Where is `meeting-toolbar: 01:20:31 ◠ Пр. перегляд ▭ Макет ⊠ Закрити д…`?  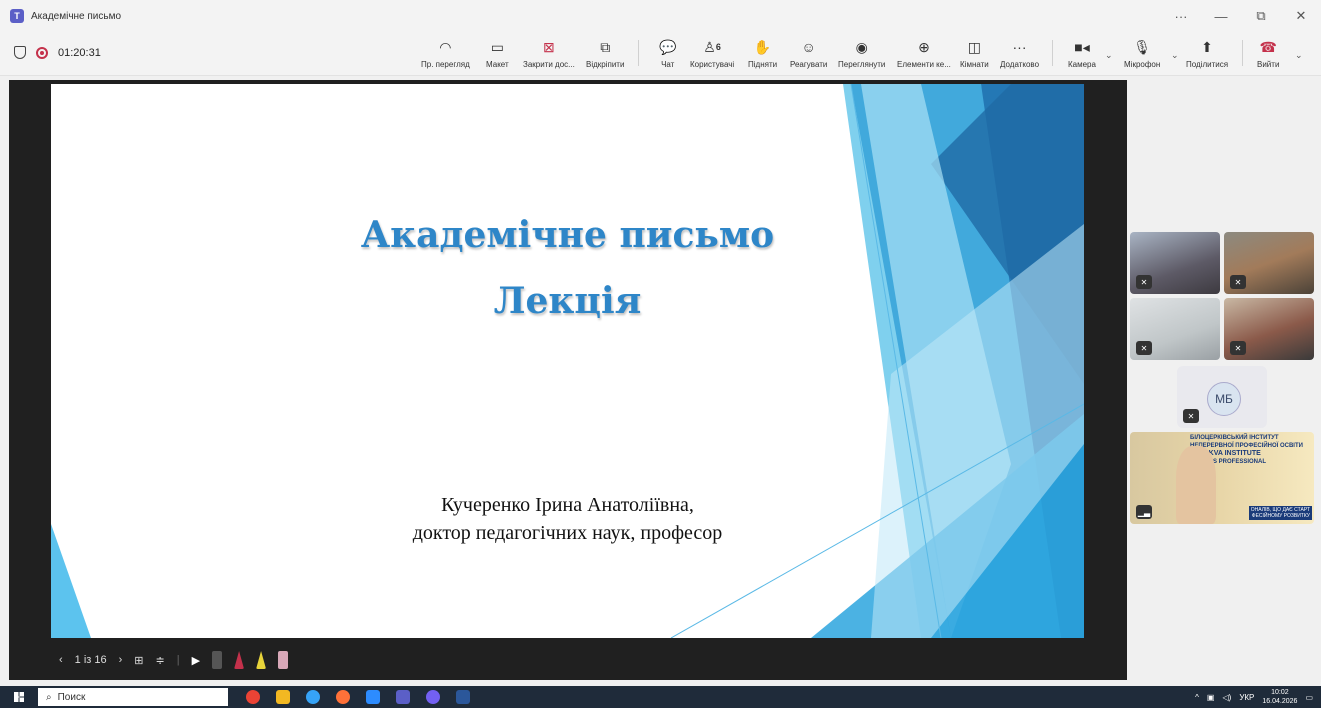
meeting-toolbar: 01:20:31 ◠ Пр. перегляд ▭ Макет ⊠ Закрити д… is located at coordinates (660, 54).